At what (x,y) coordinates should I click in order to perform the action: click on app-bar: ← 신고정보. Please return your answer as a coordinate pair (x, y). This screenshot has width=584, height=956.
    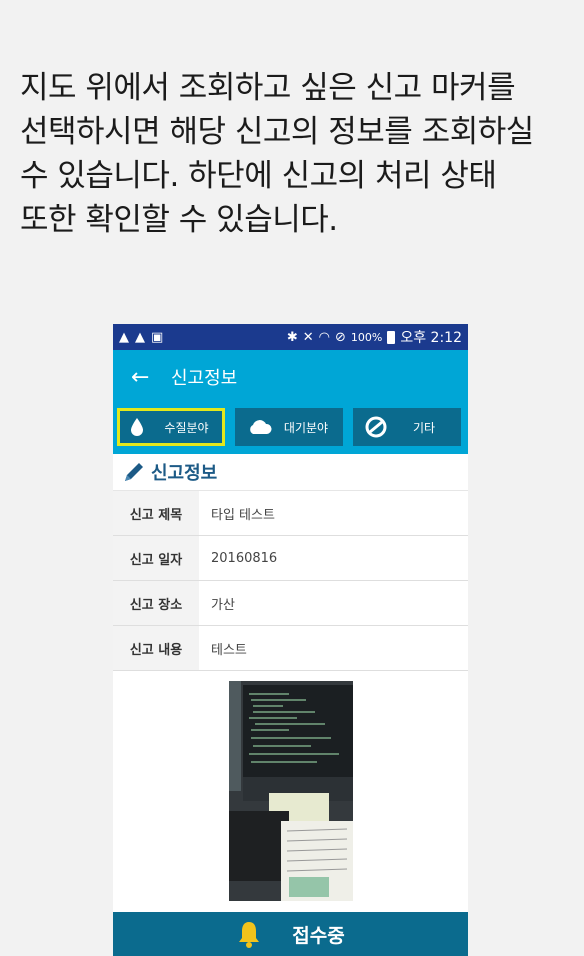
    Looking at the image, I should click on (290, 377).